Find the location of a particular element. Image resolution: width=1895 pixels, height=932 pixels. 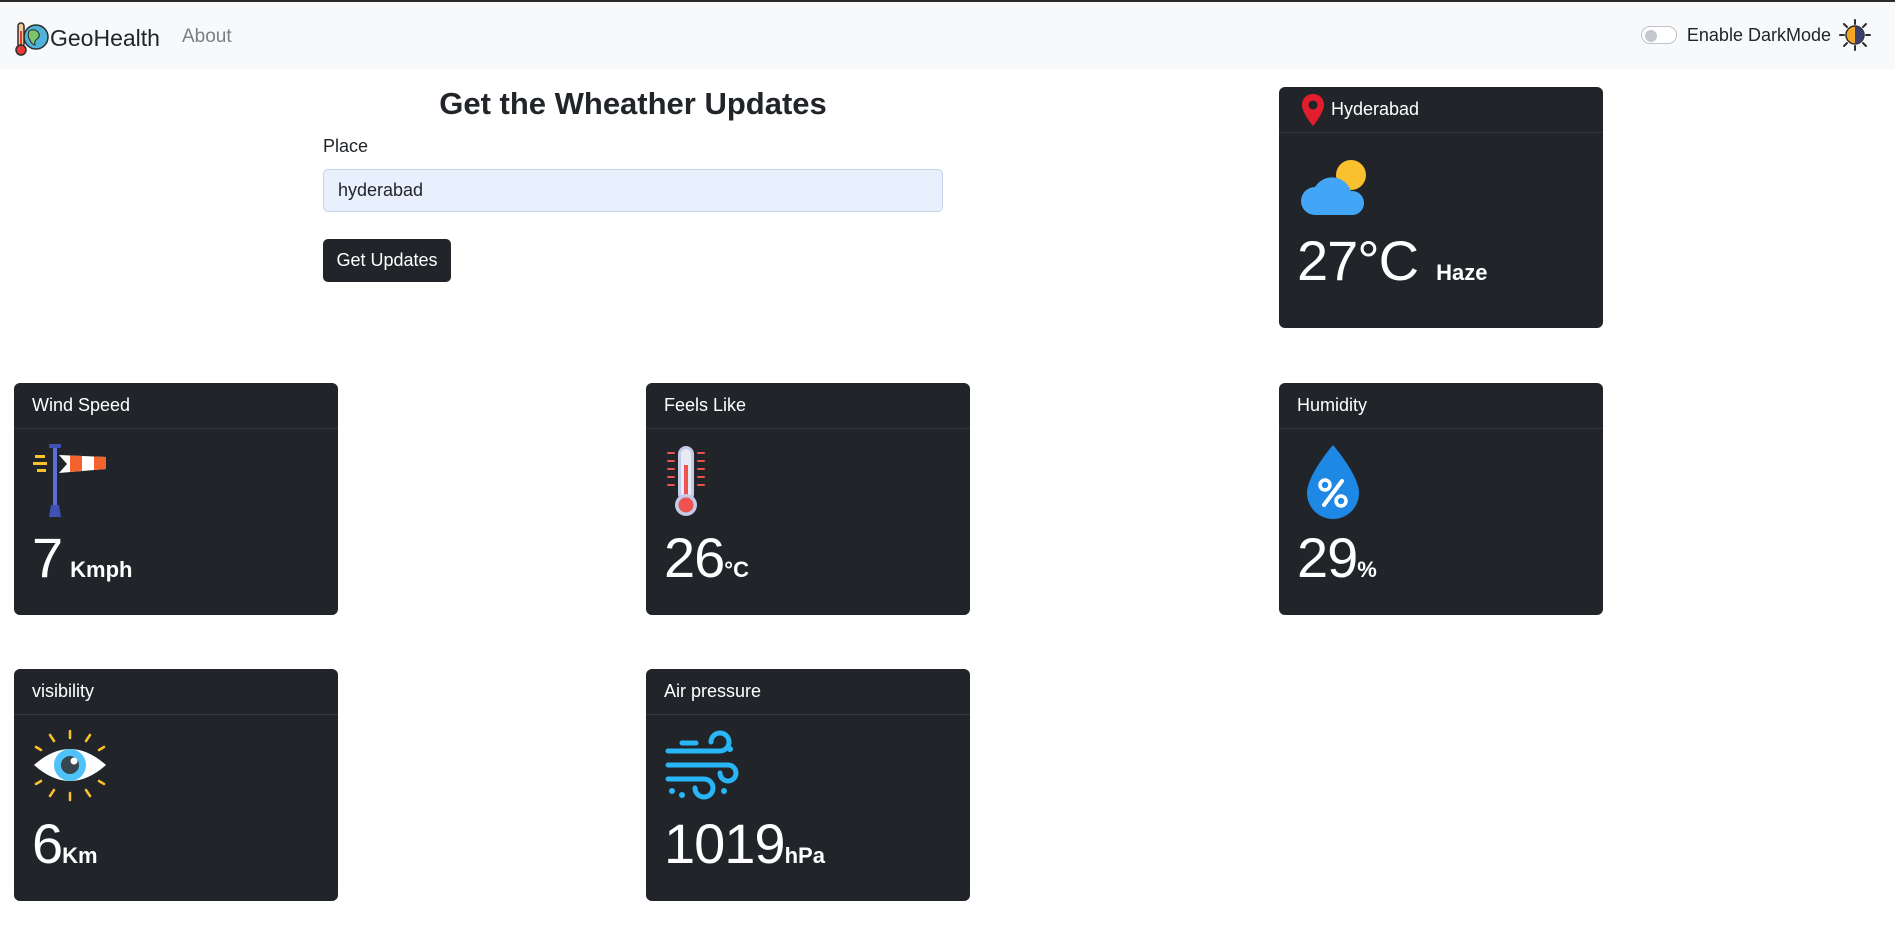

wind-reading: 7 Kmph is located at coordinates (82, 557).